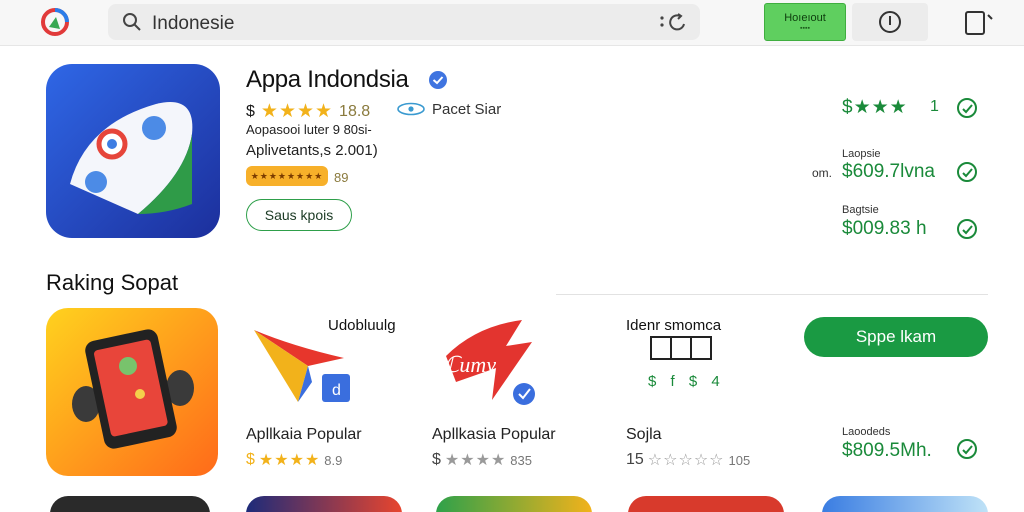 This screenshot has width=1024, height=512. I want to click on price-label-4: Laoodeds, so click(866, 432).